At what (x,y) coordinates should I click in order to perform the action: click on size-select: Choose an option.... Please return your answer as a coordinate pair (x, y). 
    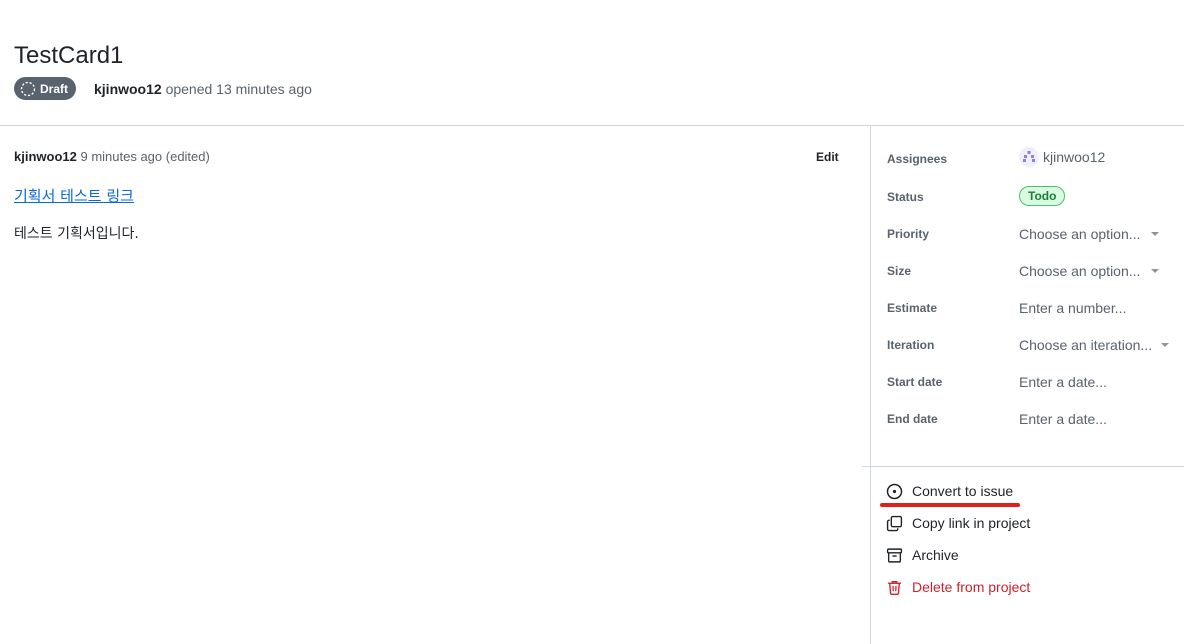
    Looking at the image, I should click on (1079, 271).